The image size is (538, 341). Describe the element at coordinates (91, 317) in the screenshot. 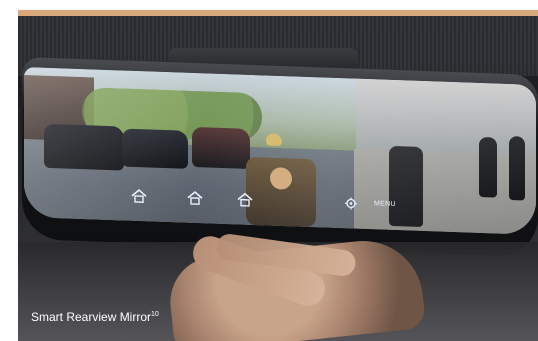

I see `caption-text: Smart Rearview Mirror` at that location.